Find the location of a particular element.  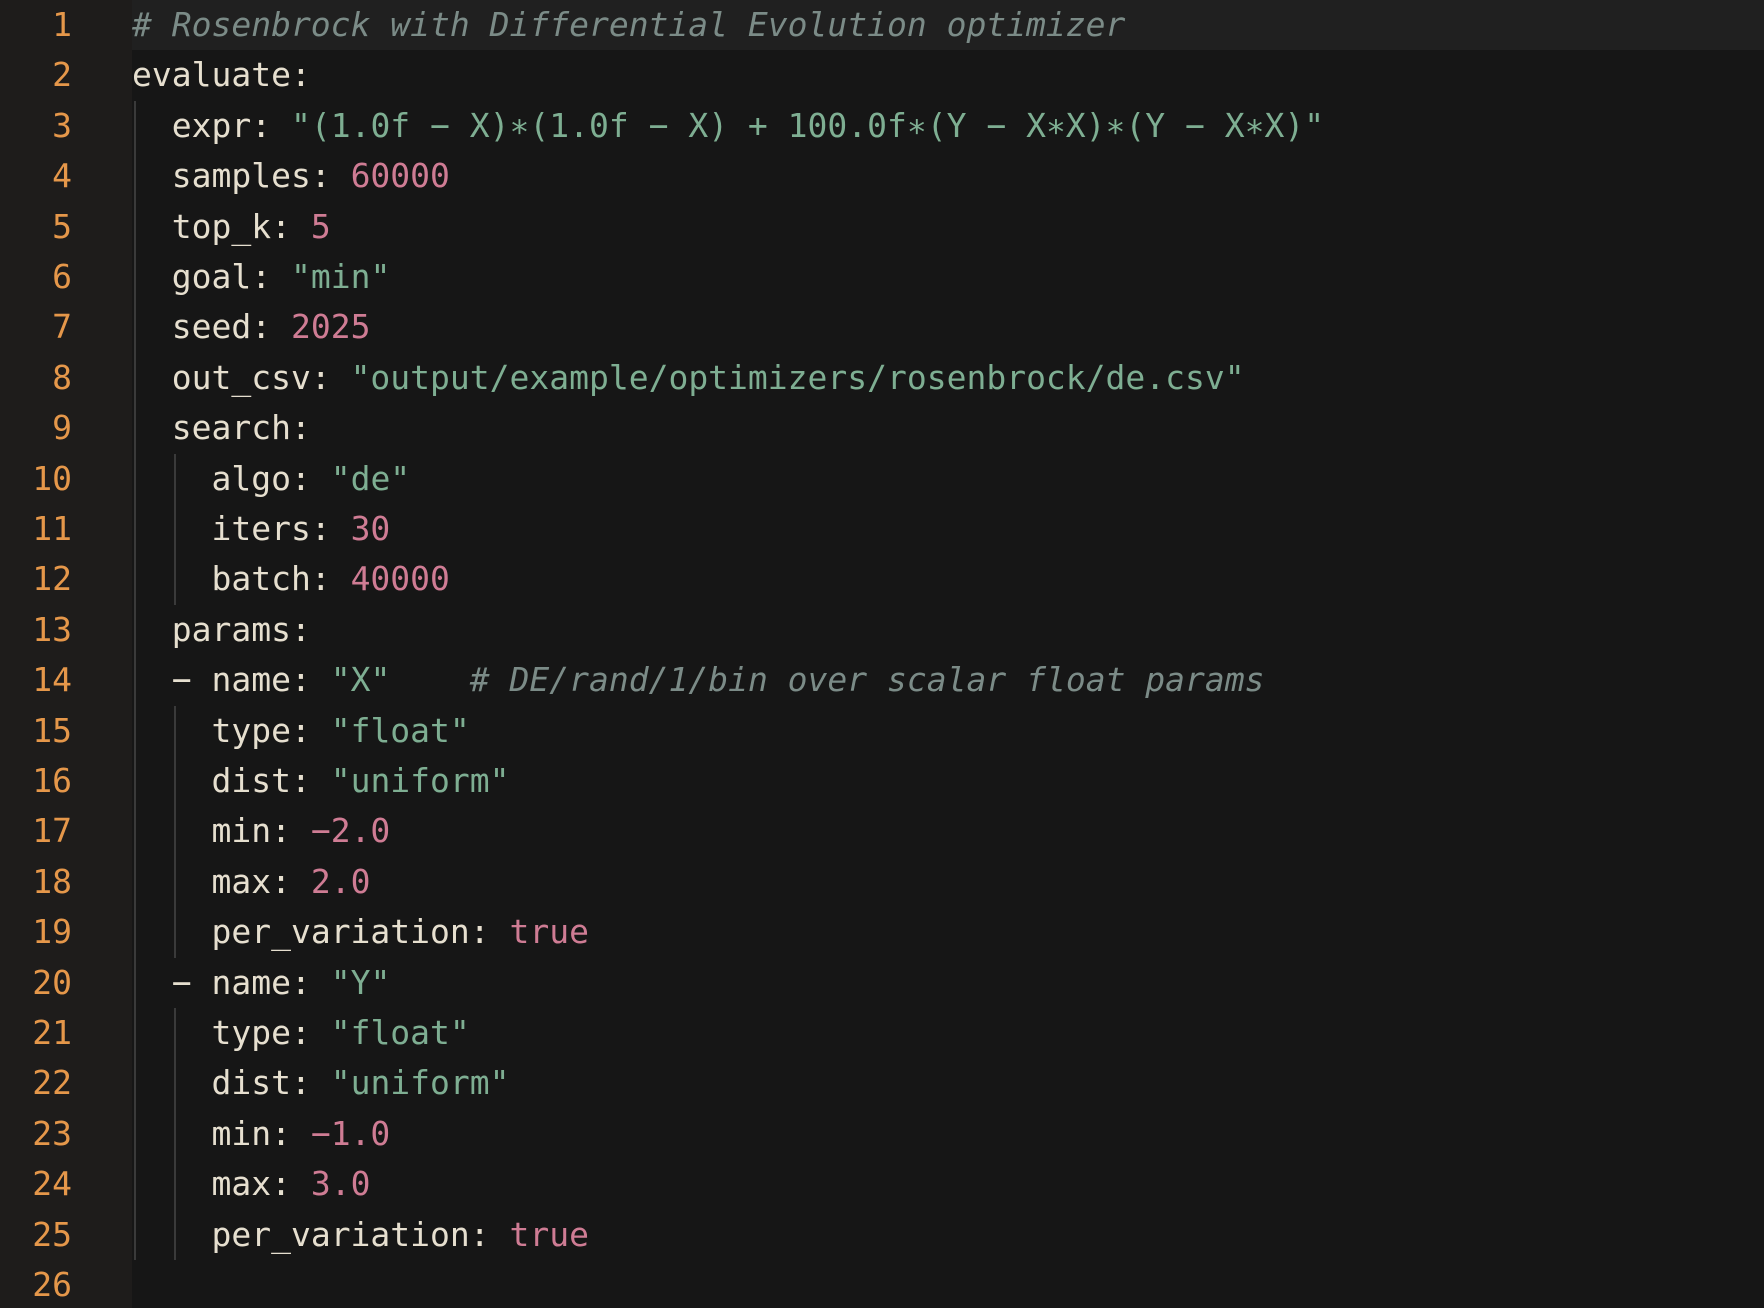

code-text: min: −2.0 is located at coordinates (948, 831).